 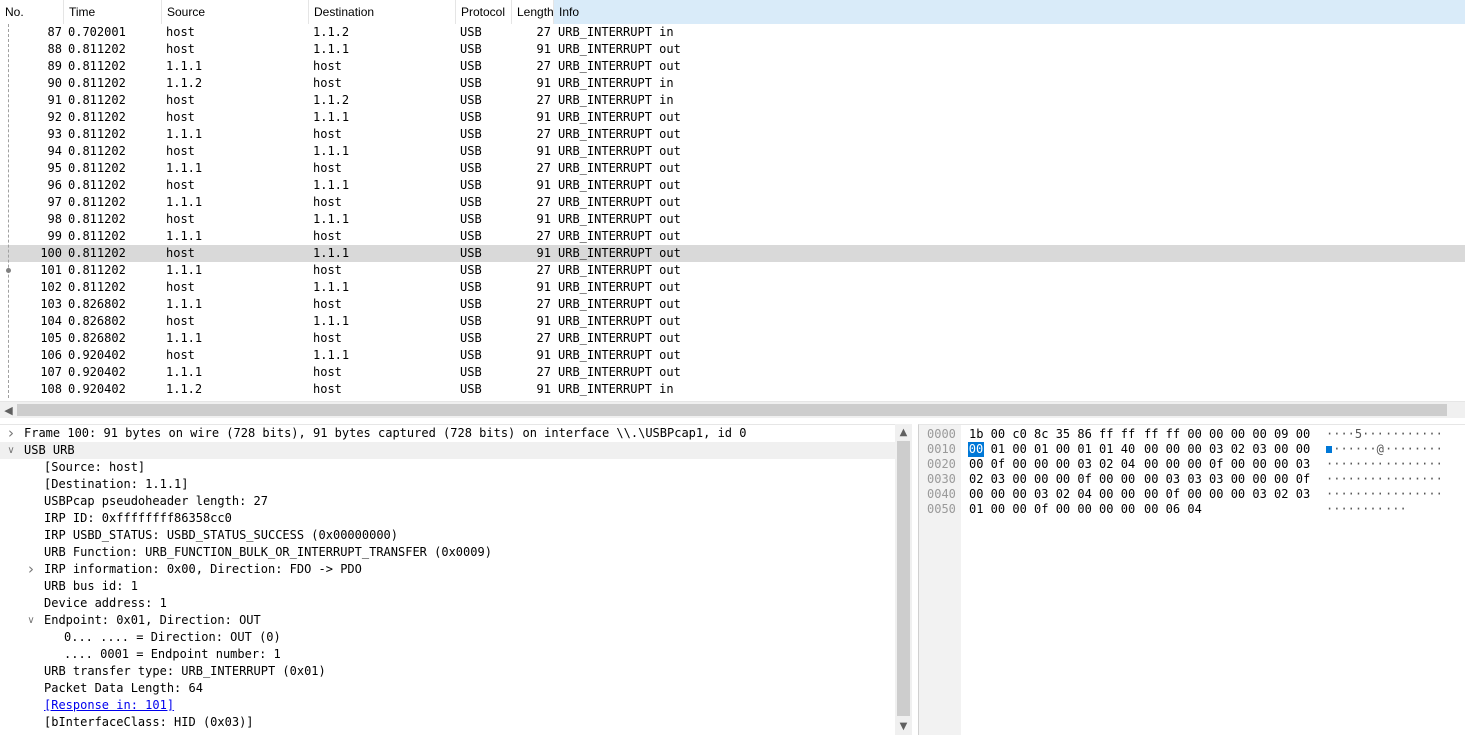 I want to click on packet-no: 98, so click(x=54, y=219).